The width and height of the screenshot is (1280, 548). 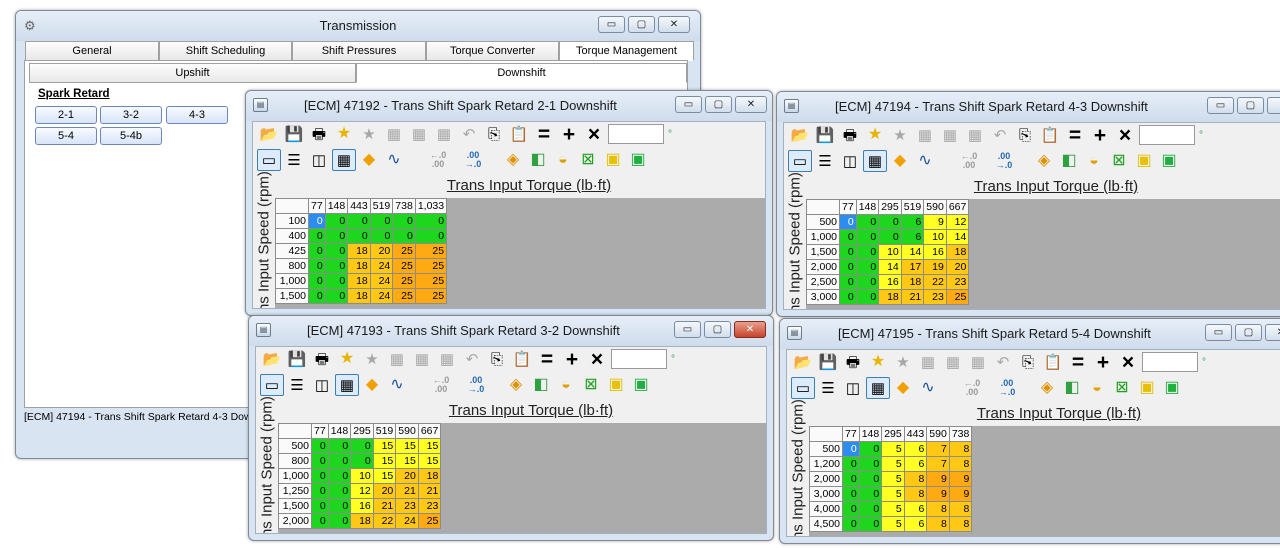 What do you see at coordinates (915, 434) in the screenshot?
I see `column-header: 443` at bounding box center [915, 434].